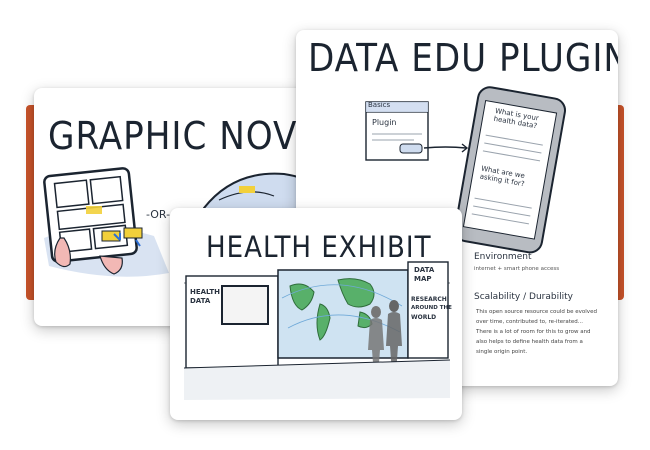 Image resolution: width=650 pixels, height=450 pixels. What do you see at coordinates (529, 342) in the screenshot?
I see `scalability-line: also helps to define health data from a` at bounding box center [529, 342].